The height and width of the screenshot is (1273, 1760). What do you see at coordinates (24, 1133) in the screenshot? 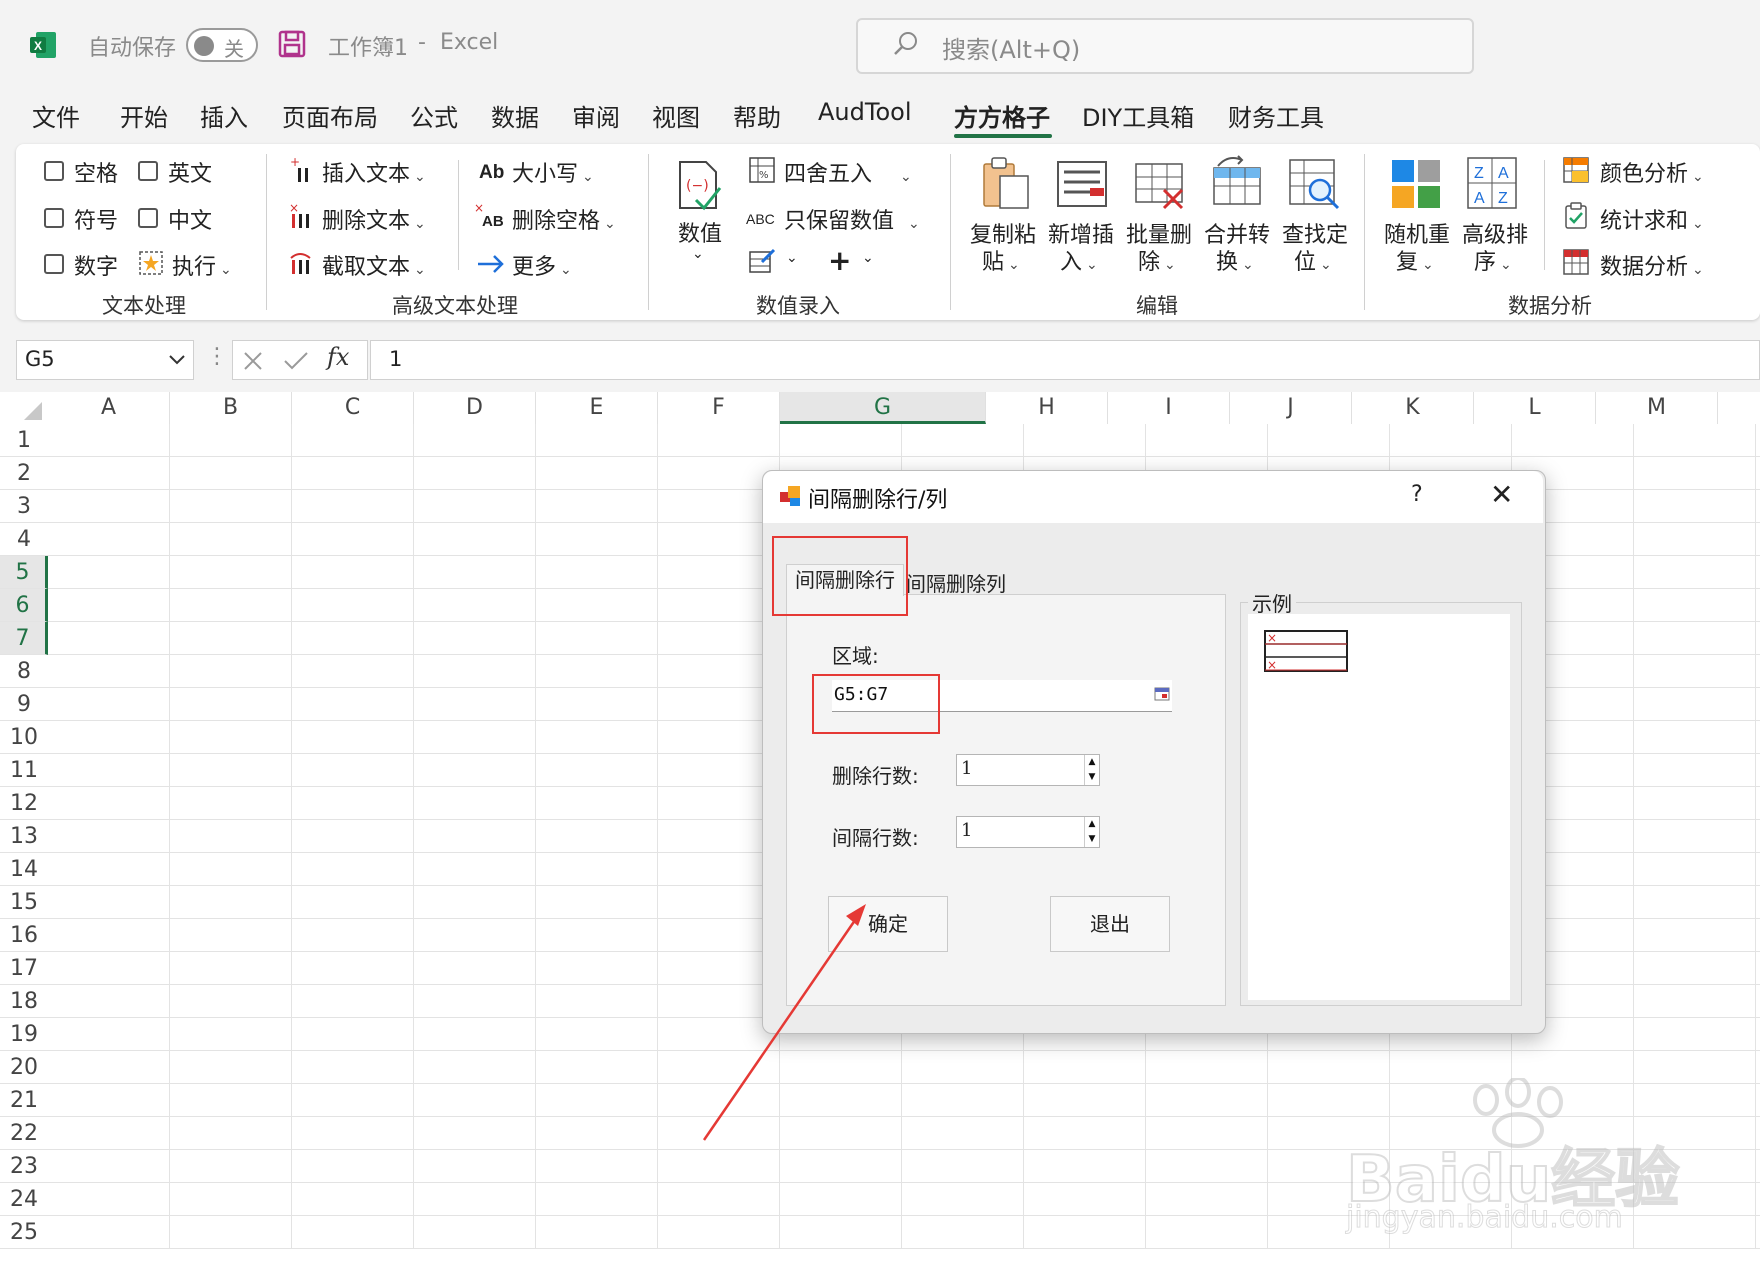
I see `row-header: 22` at bounding box center [24, 1133].